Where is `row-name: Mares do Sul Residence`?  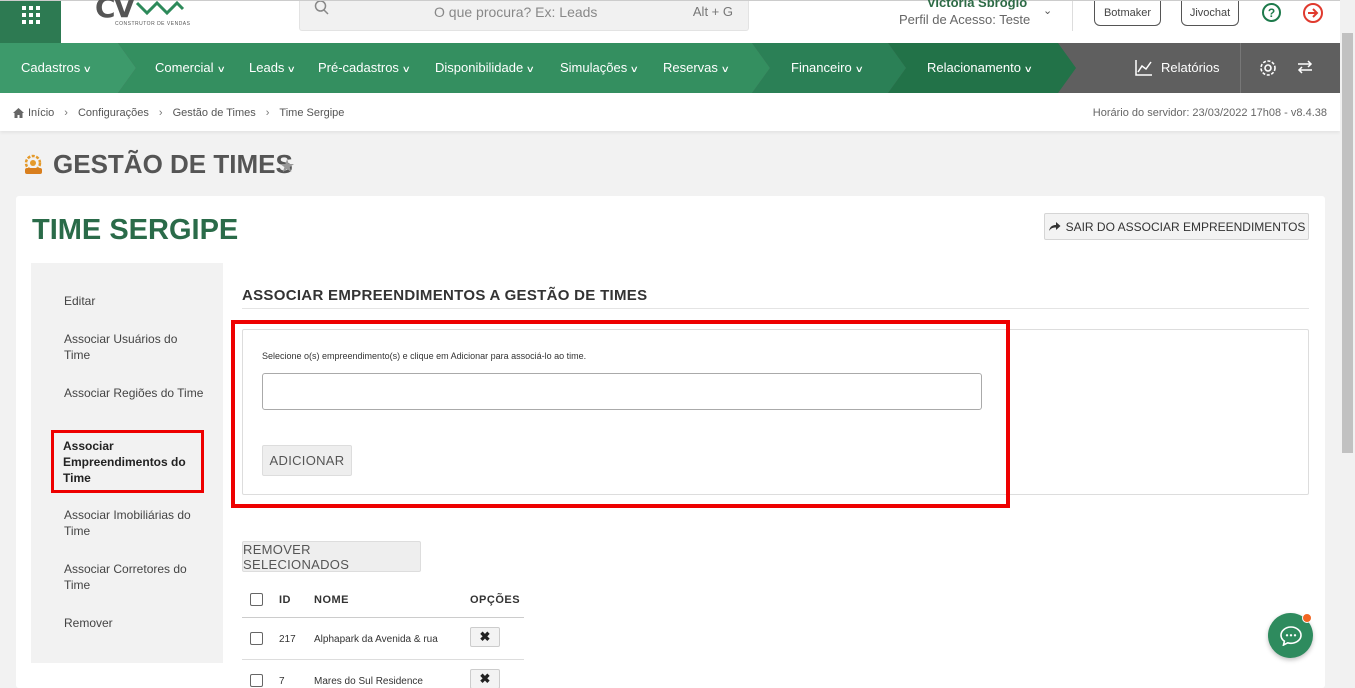 row-name: Mares do Sul Residence is located at coordinates (368, 681).